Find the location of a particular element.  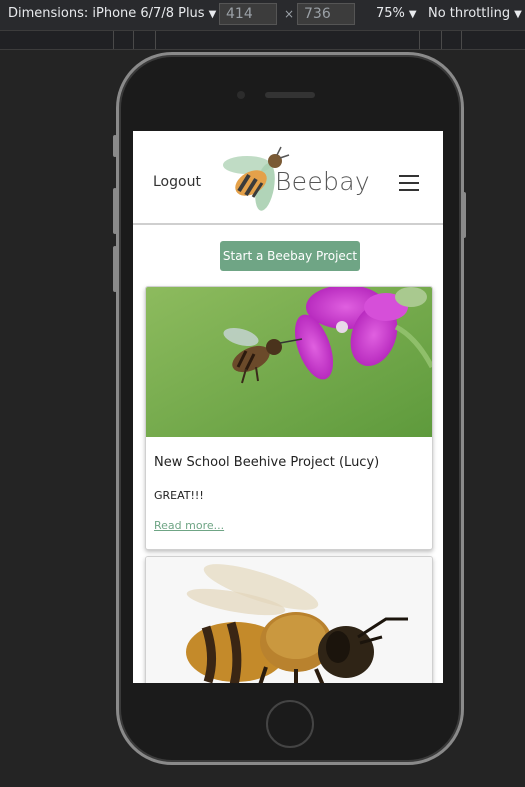

width-input: 414 is located at coordinates (248, 14).